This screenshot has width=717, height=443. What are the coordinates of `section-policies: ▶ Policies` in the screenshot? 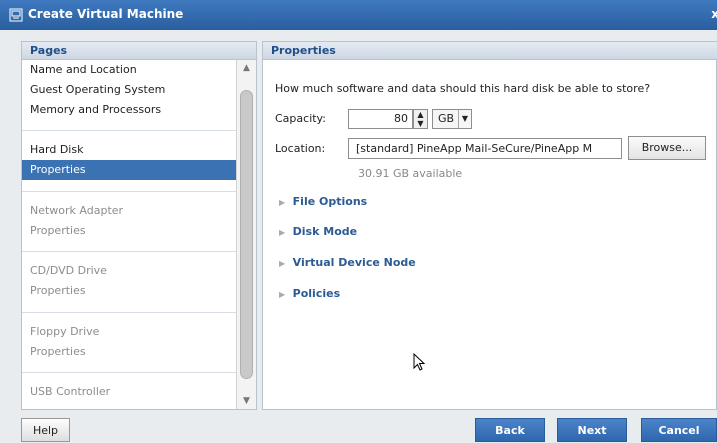 It's located at (495, 295).